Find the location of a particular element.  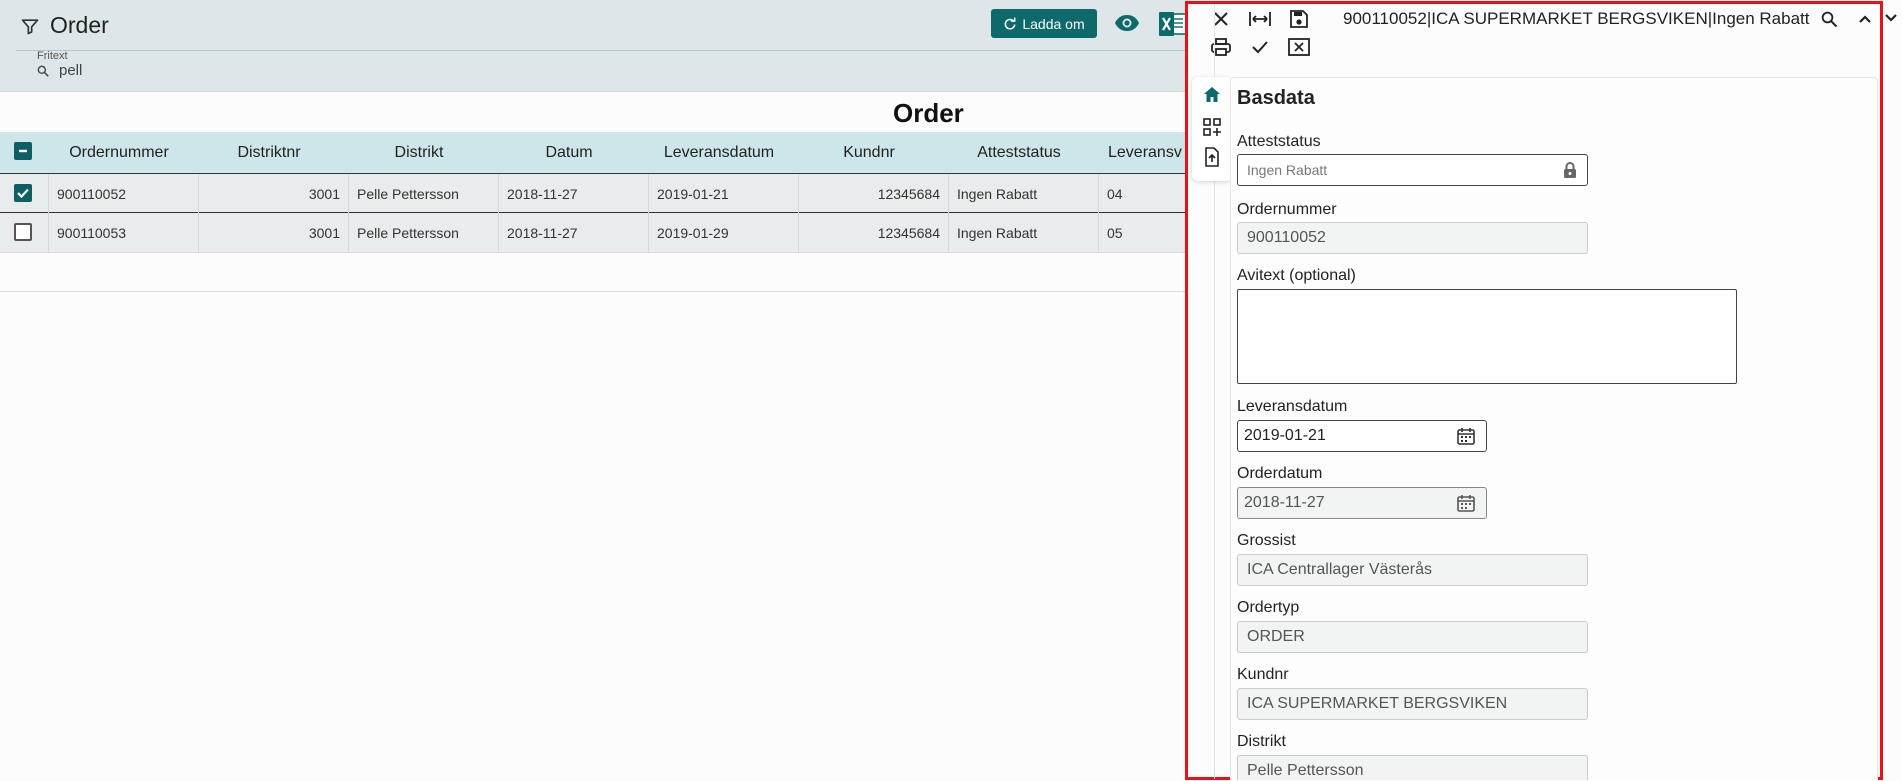

field-label: Ordertyp is located at coordinates (1268, 607).